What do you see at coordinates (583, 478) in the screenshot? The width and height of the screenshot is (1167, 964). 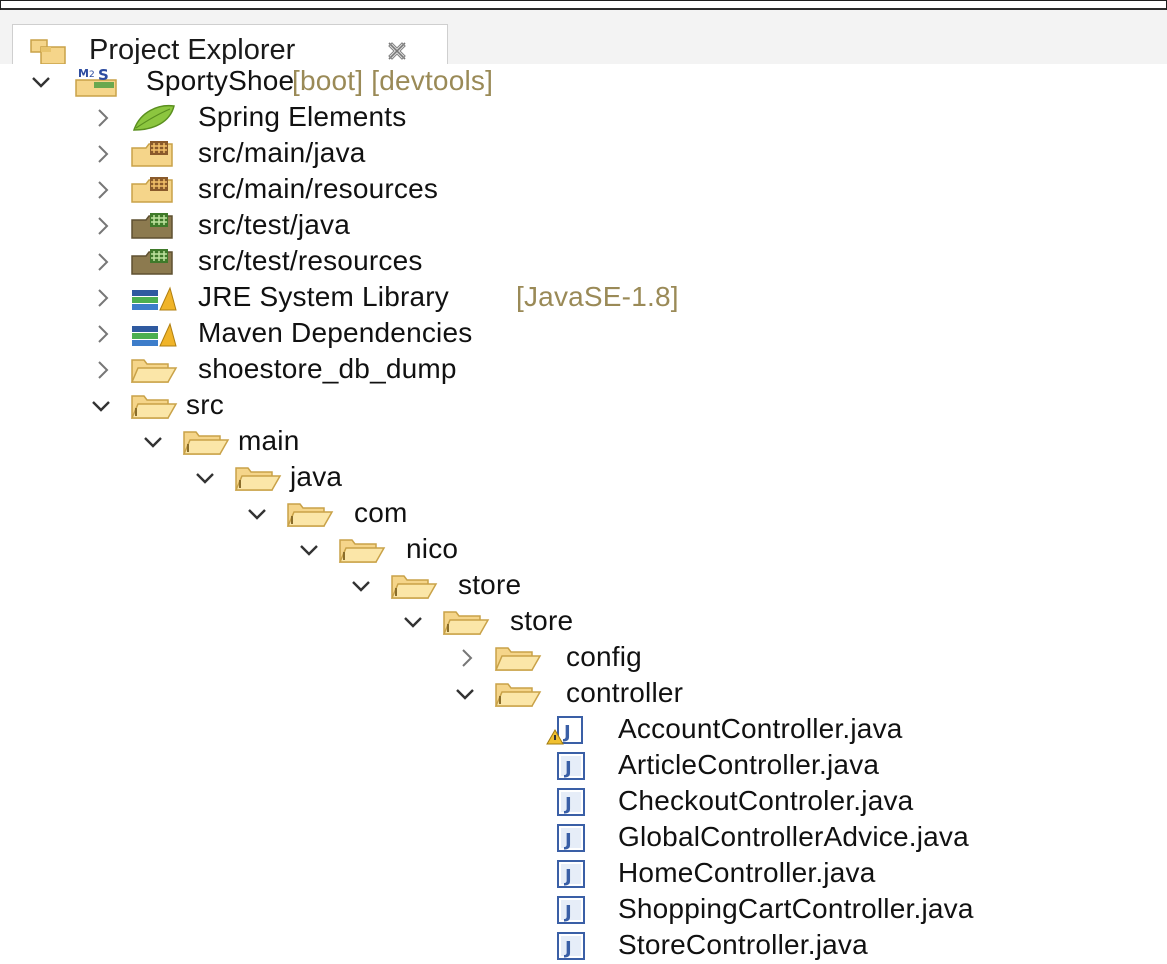 I see `tree-row-java: java` at bounding box center [583, 478].